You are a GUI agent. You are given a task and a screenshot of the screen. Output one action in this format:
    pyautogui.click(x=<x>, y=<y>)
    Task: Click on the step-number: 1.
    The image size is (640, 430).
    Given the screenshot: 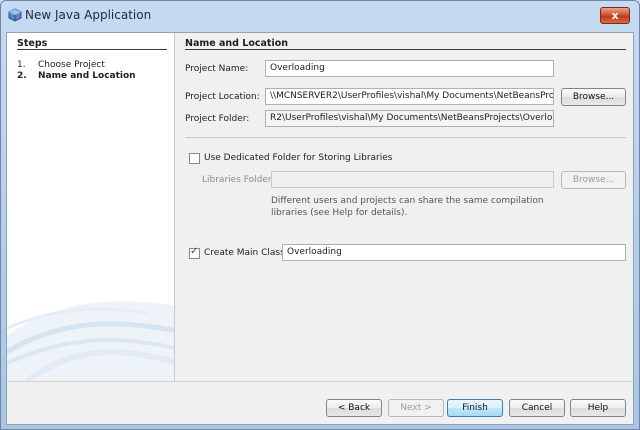 What is the action you would take?
    pyautogui.click(x=21, y=65)
    